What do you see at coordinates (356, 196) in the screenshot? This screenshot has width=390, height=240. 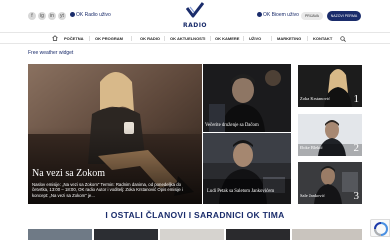 I see `host-rank: 3` at bounding box center [356, 196].